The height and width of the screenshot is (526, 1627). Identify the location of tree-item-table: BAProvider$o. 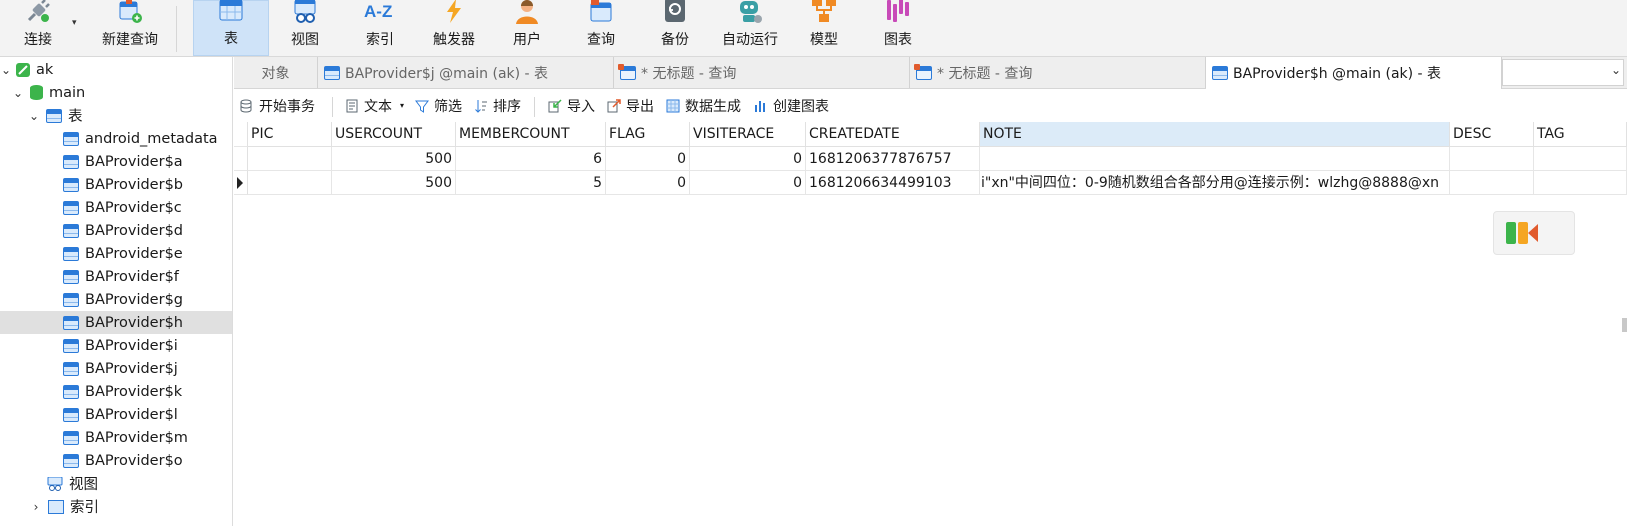
(116, 460).